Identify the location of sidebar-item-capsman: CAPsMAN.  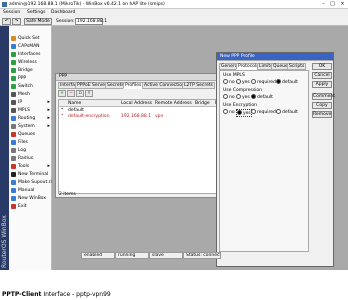
(30, 46).